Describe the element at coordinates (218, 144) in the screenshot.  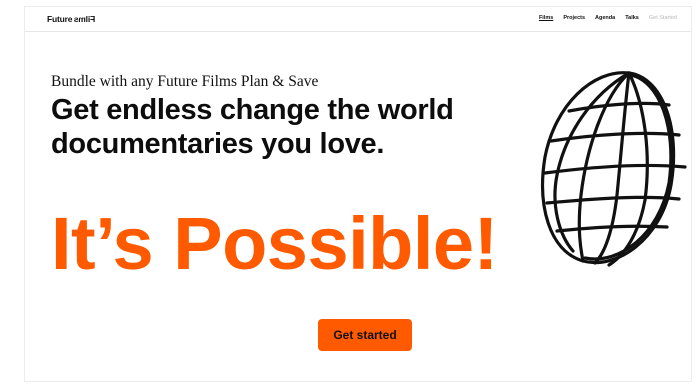
I see `hero-headline-line-2: documentaries you love.` at that location.